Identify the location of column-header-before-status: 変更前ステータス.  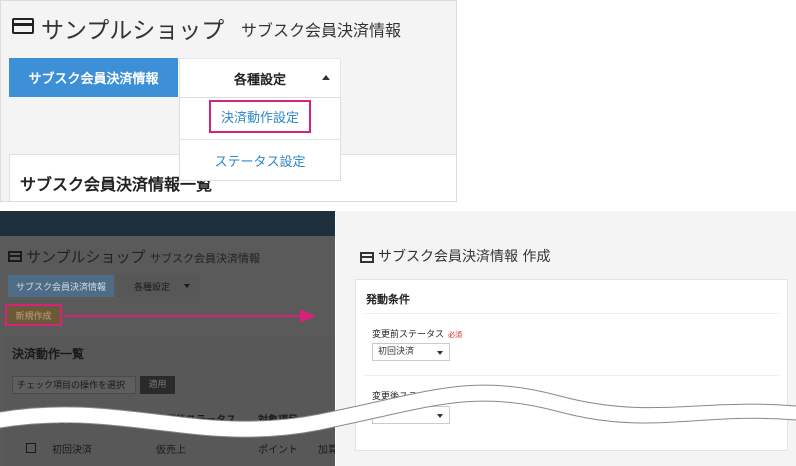
(92, 420).